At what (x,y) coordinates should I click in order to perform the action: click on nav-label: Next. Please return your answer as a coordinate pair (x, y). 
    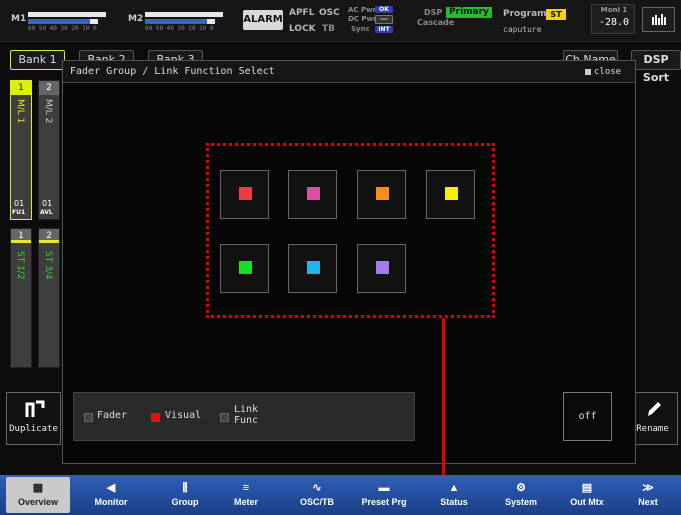
    Looking at the image, I should click on (648, 502).